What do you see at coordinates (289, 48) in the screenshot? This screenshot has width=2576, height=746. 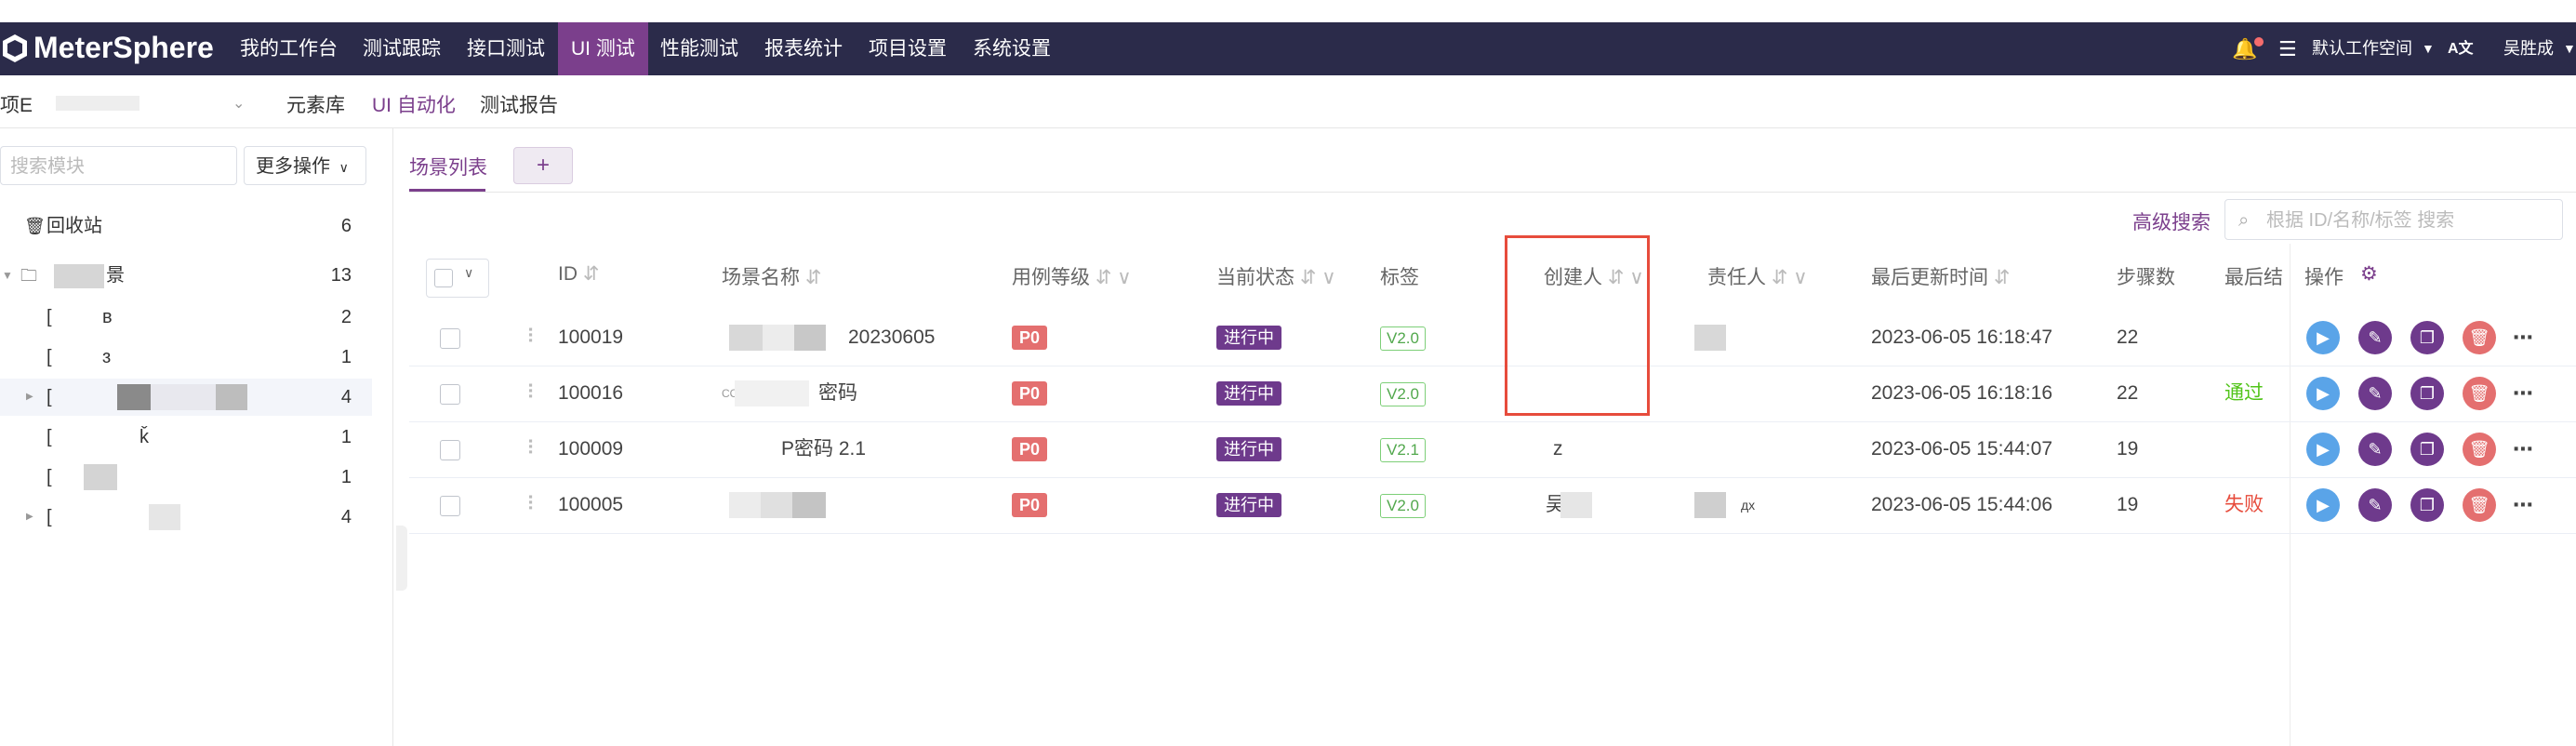 I see `nav-my-workbench: 我的工作台` at bounding box center [289, 48].